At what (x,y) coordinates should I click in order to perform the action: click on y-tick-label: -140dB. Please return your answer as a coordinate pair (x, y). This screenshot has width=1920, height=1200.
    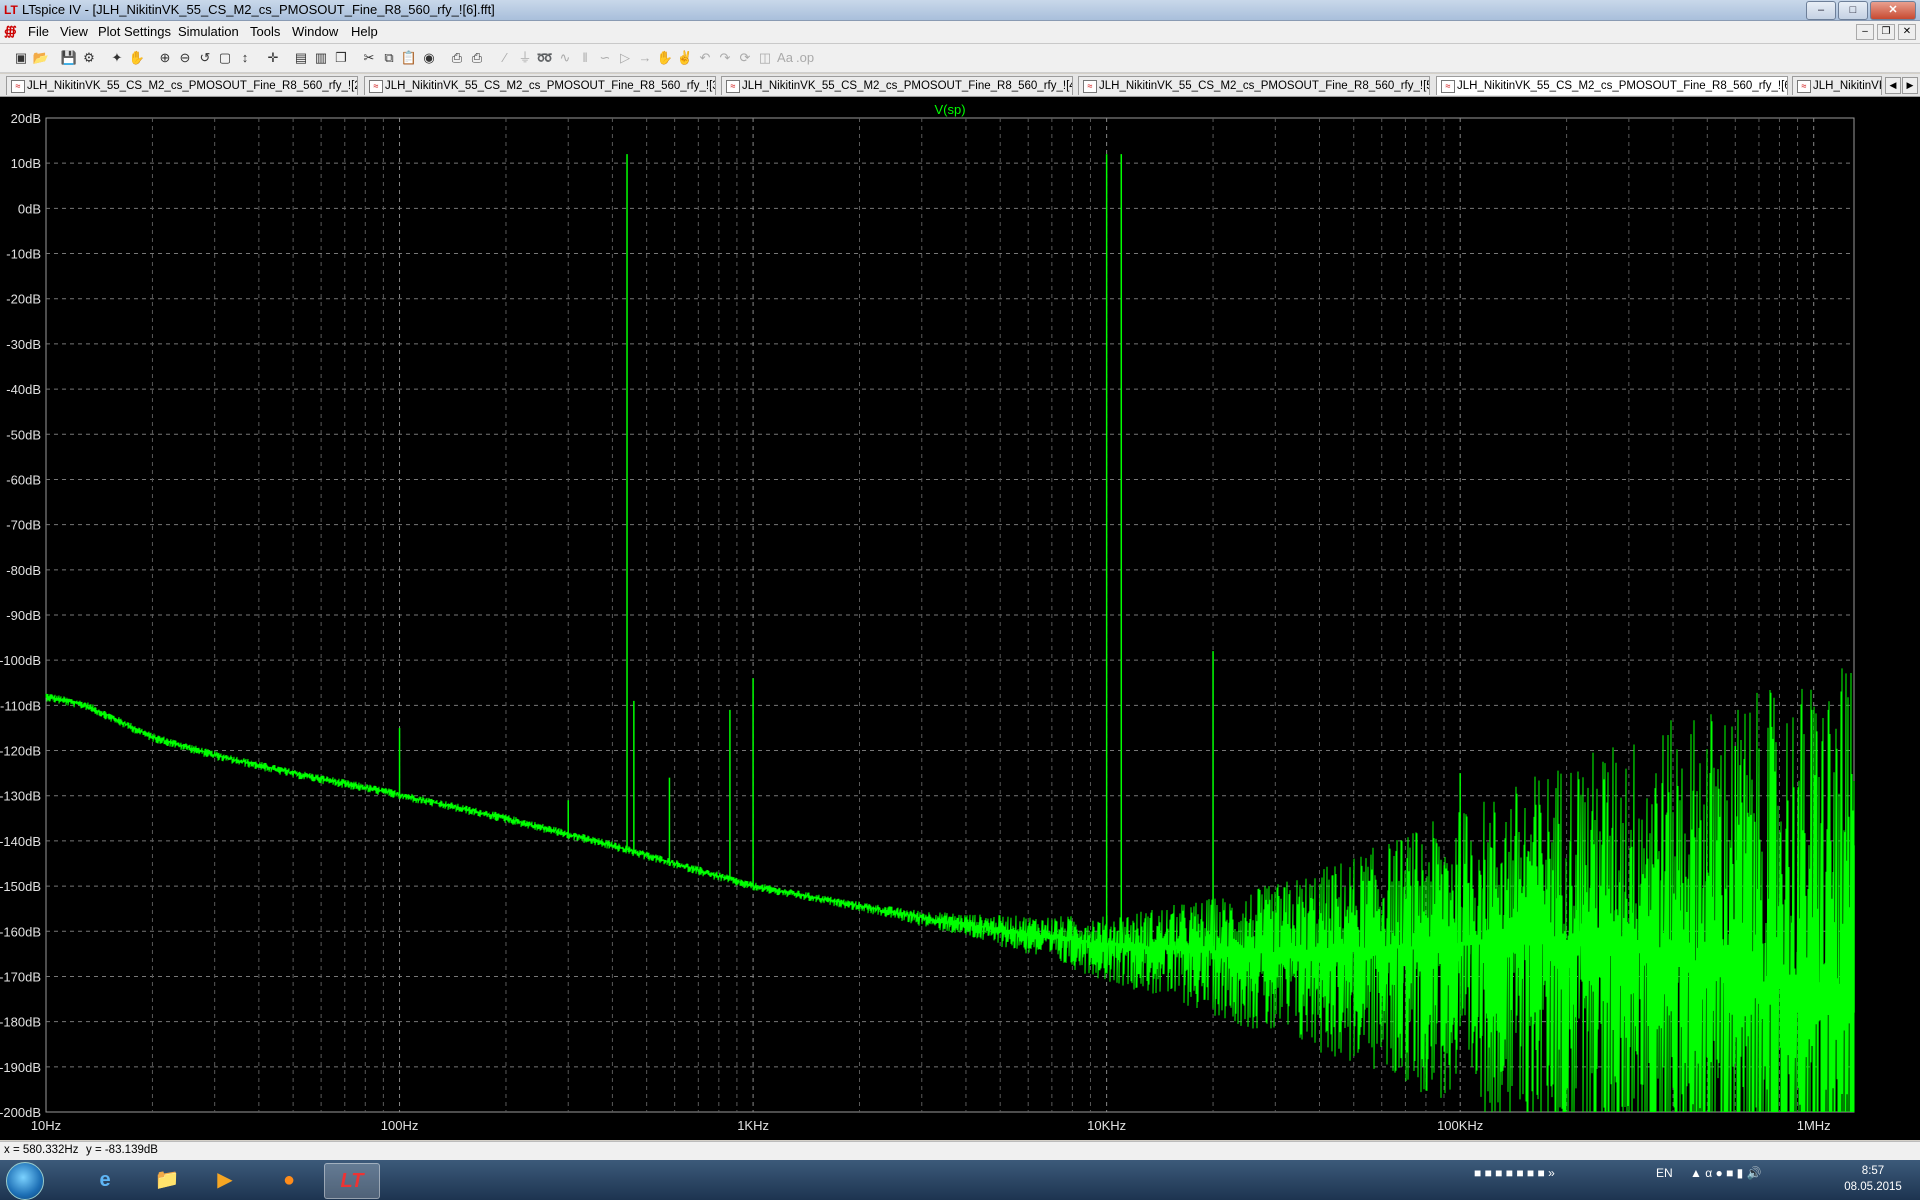
    Looking at the image, I should click on (20, 841).